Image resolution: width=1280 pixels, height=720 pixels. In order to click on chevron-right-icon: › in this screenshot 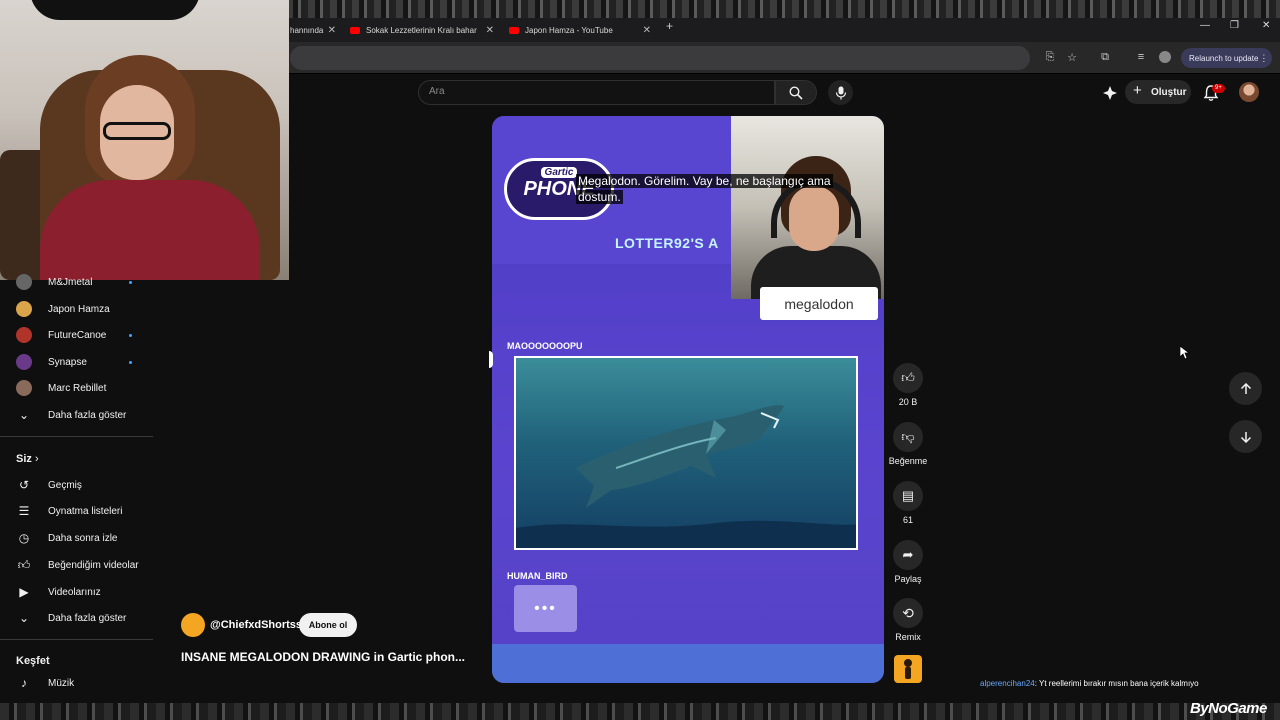, I will do `click(36, 459)`.